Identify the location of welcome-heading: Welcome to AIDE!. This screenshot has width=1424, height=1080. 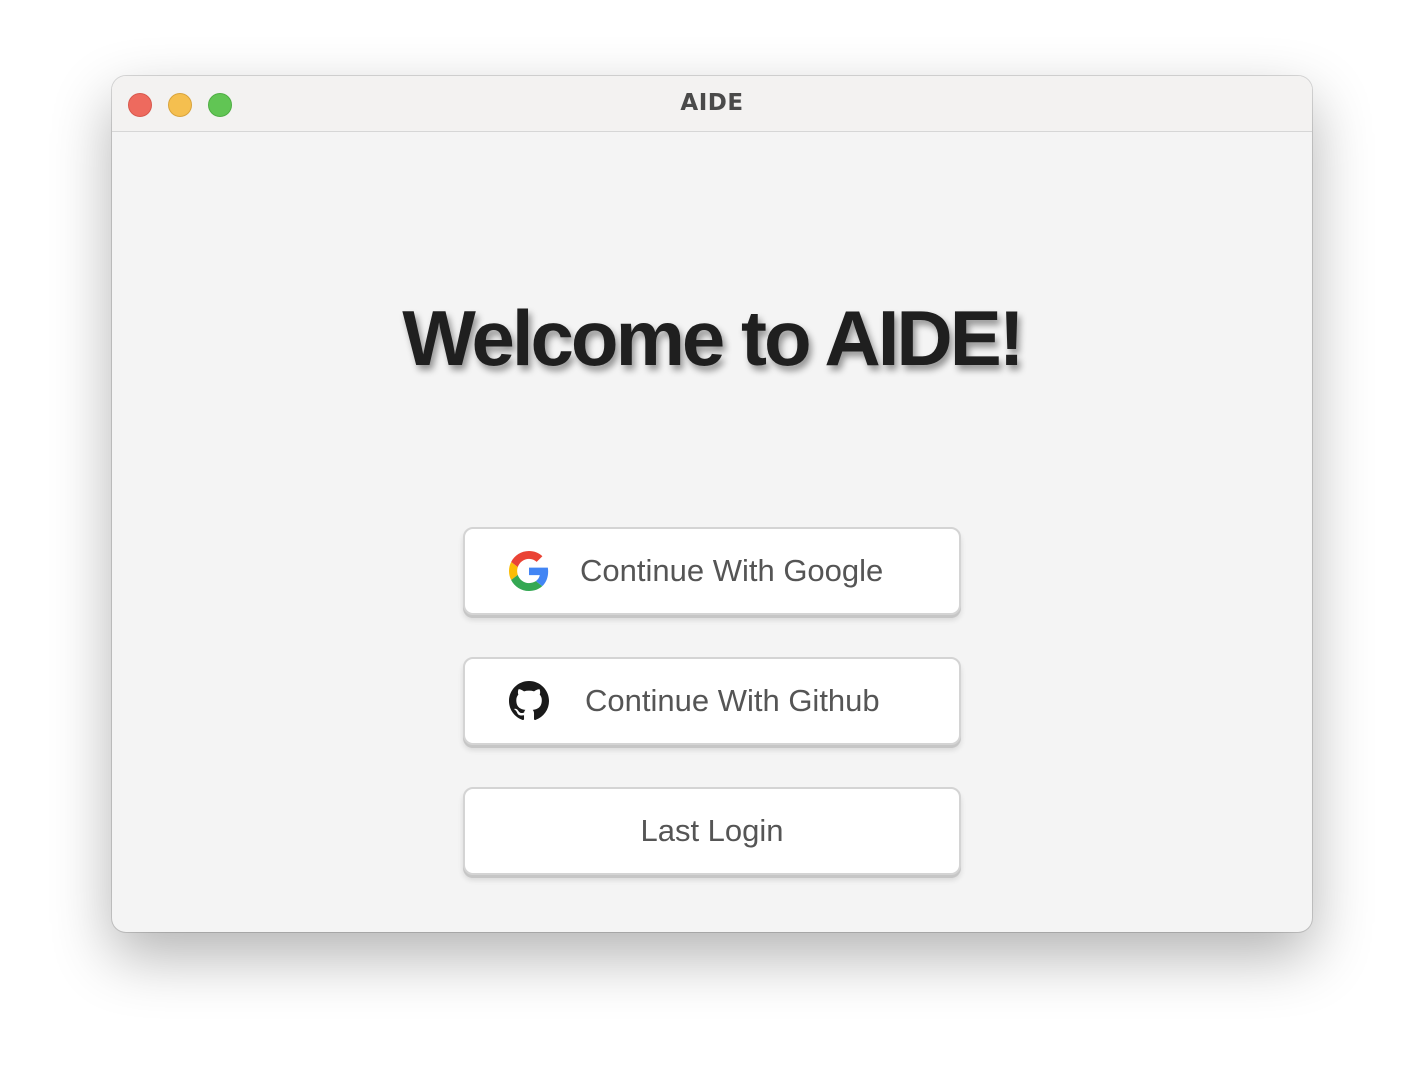
(713, 338).